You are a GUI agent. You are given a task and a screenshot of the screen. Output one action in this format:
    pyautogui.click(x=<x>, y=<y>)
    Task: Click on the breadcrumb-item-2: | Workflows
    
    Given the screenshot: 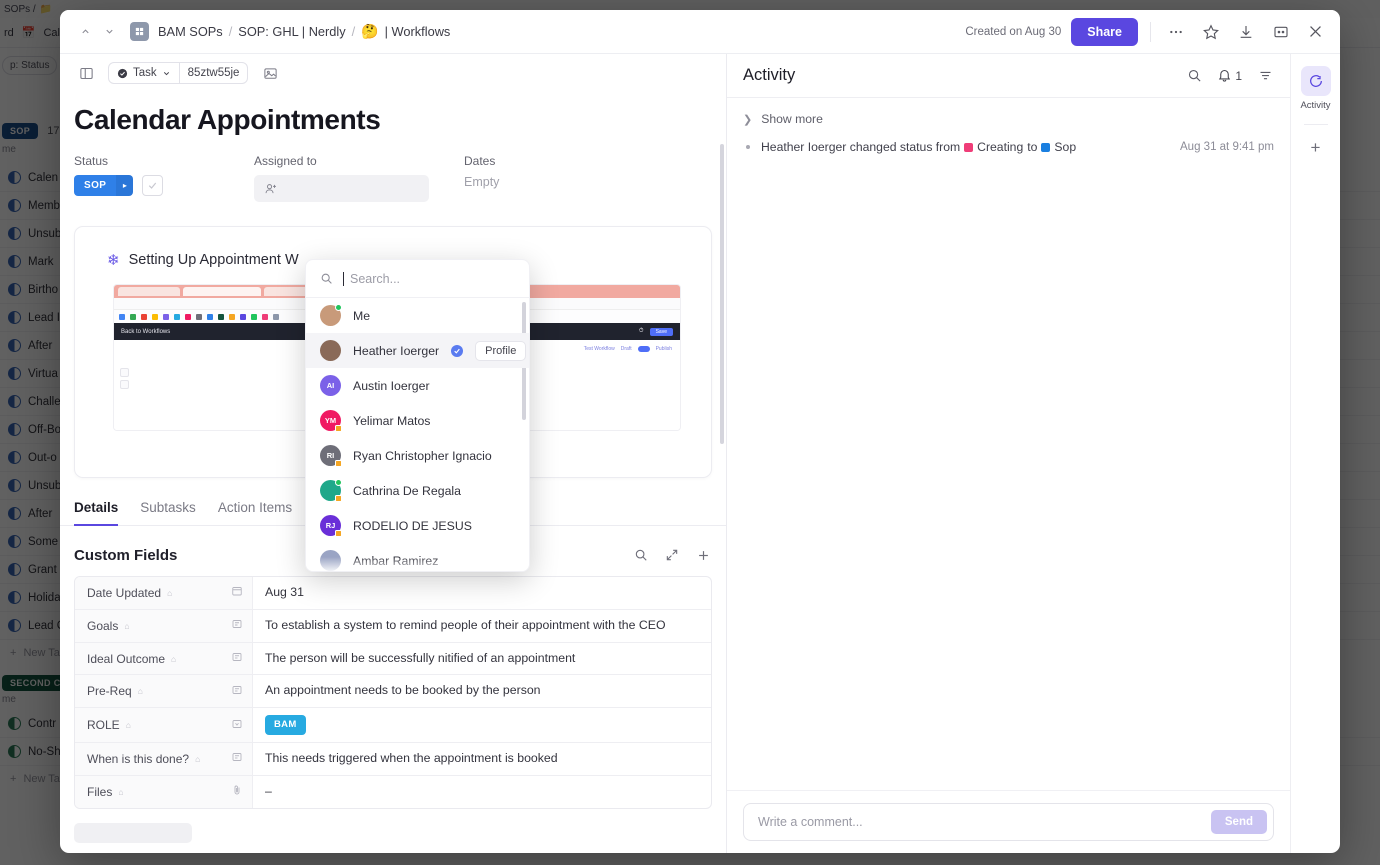 What is the action you would take?
    pyautogui.click(x=418, y=31)
    